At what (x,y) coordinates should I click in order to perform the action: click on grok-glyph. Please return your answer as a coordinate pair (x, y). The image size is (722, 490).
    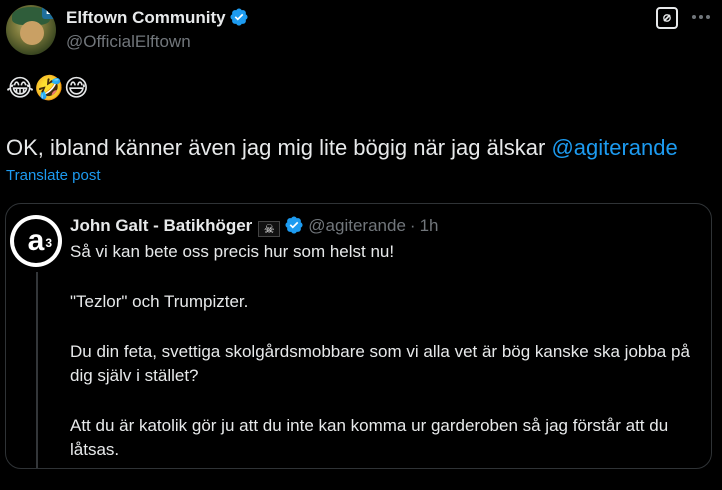
    Looking at the image, I should click on (667, 18).